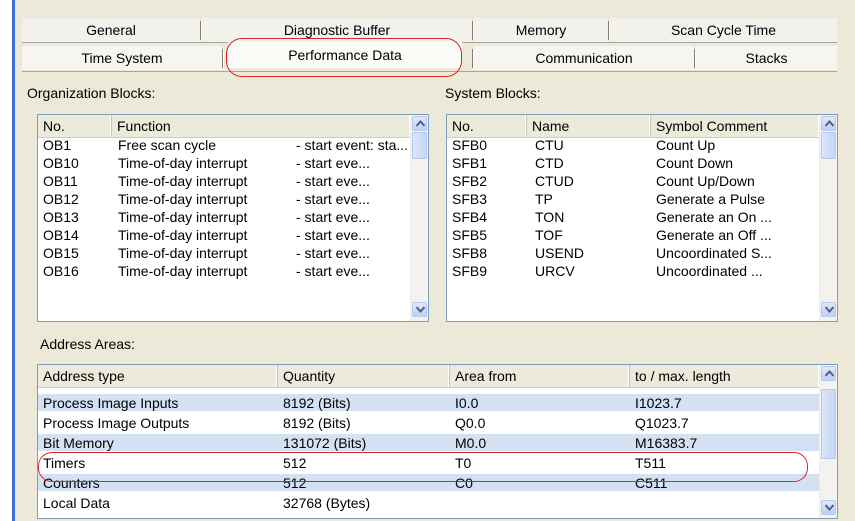  Describe the element at coordinates (87, 344) in the screenshot. I see `addr-section-label: Address Areas:` at that location.